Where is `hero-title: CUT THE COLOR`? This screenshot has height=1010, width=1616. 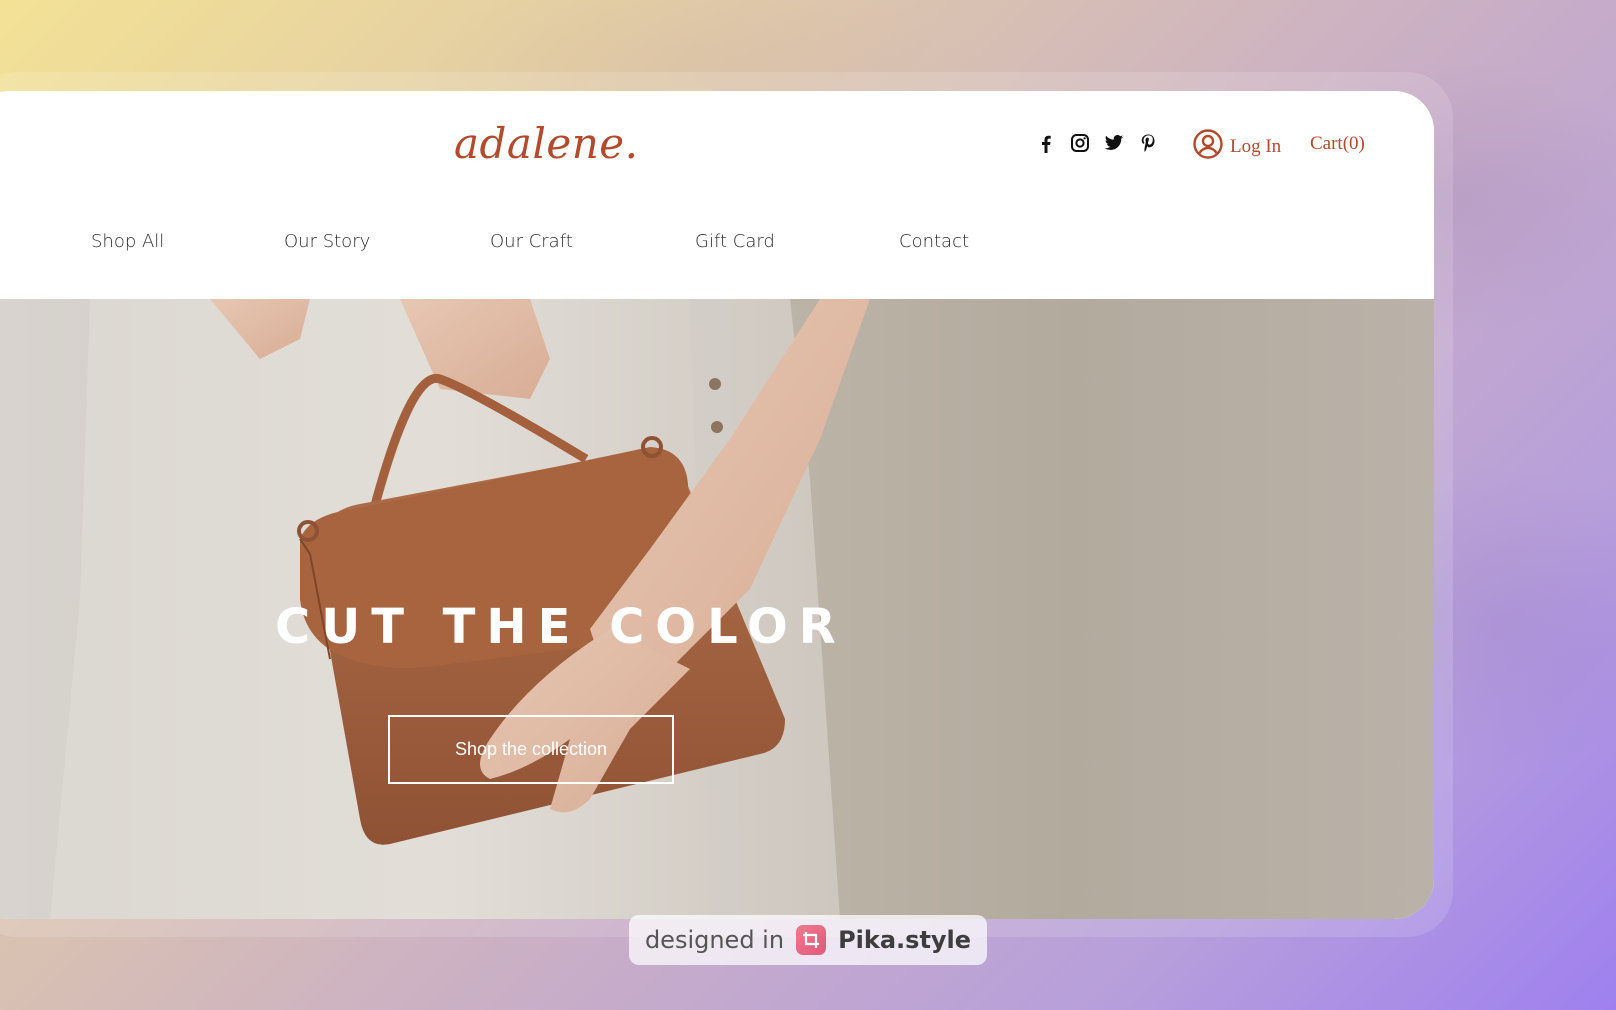 hero-title: CUT THE COLOR is located at coordinates (561, 627).